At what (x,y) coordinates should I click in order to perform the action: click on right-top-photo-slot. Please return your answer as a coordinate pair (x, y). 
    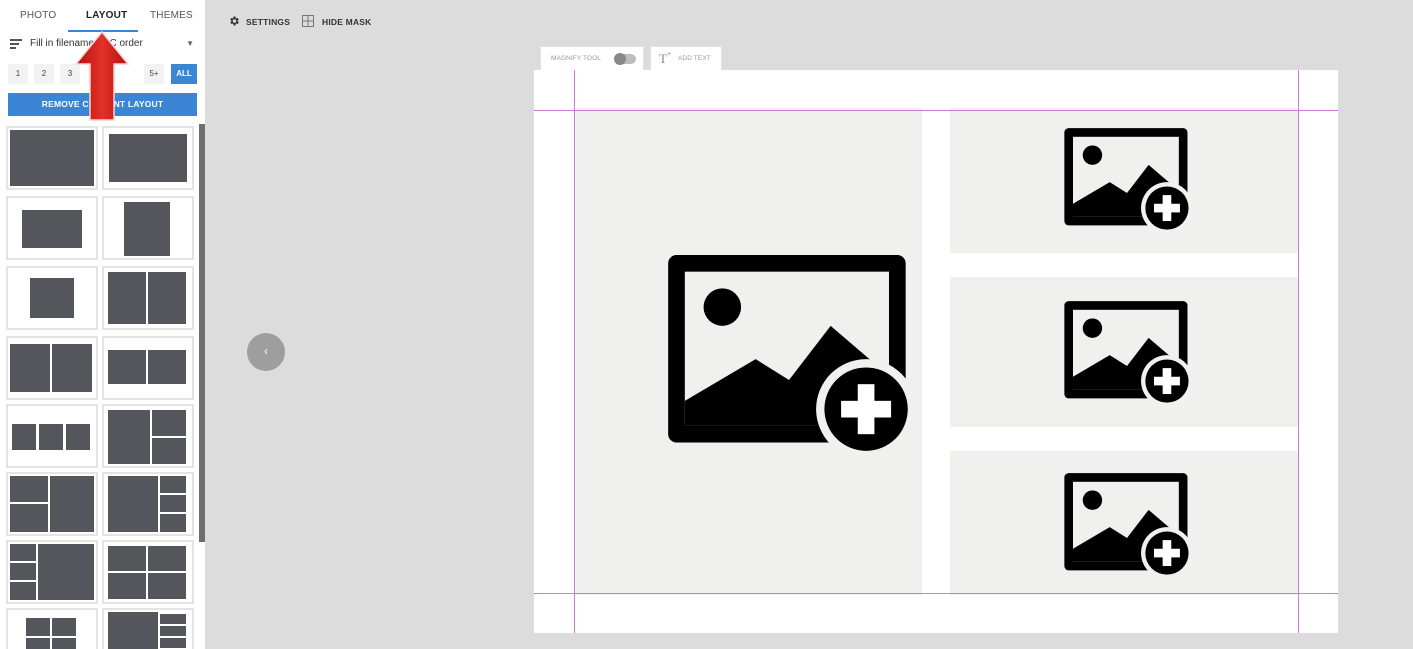
    Looking at the image, I should click on (1124, 180).